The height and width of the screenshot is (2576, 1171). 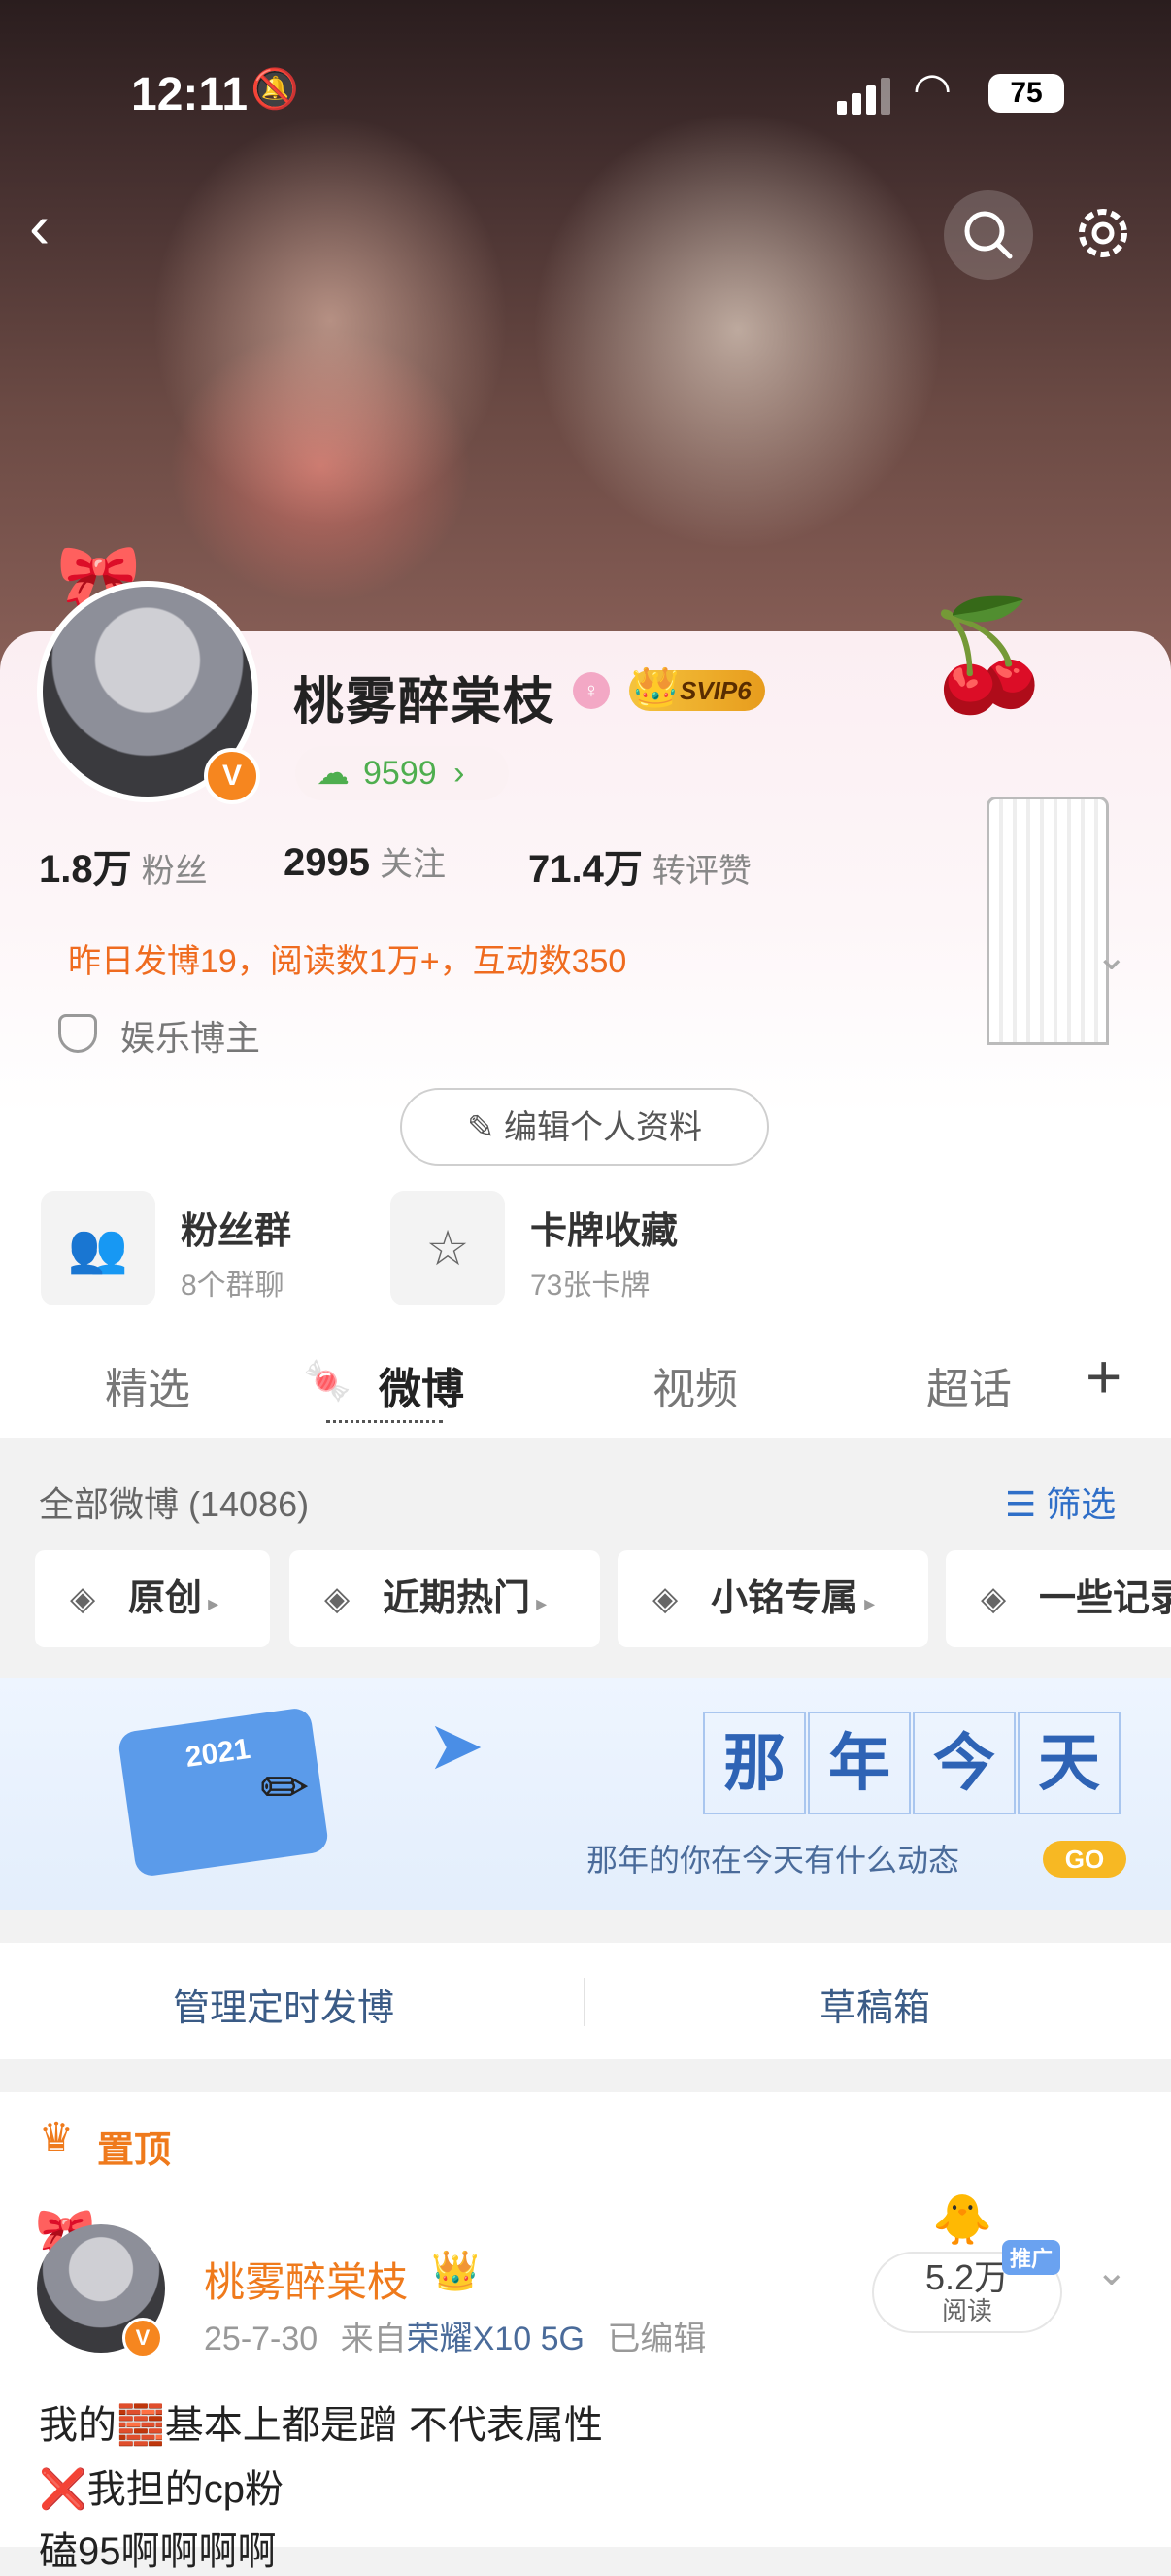 What do you see at coordinates (174, 1504) in the screenshot?
I see `all-posts-label: 全部微博 (14086)` at bounding box center [174, 1504].